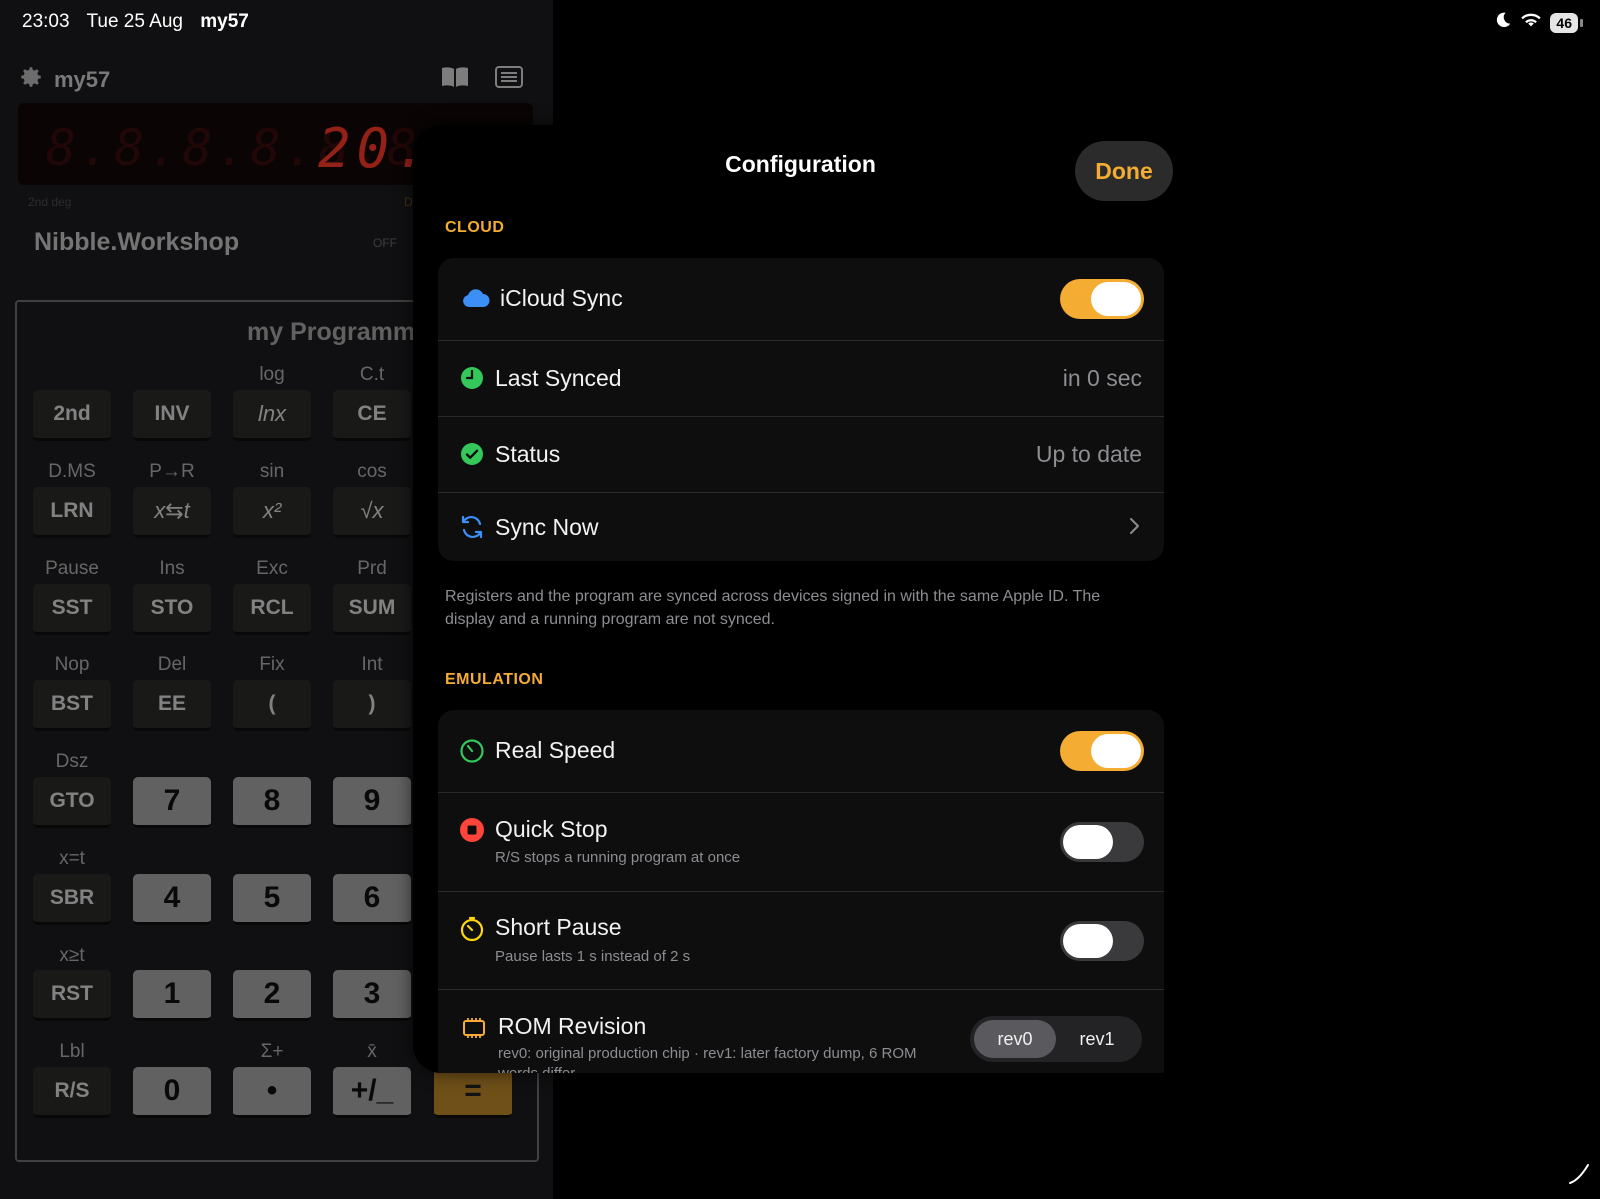  I want to click on quick-stop-description: R/S stops a running program at once, so click(618, 857).